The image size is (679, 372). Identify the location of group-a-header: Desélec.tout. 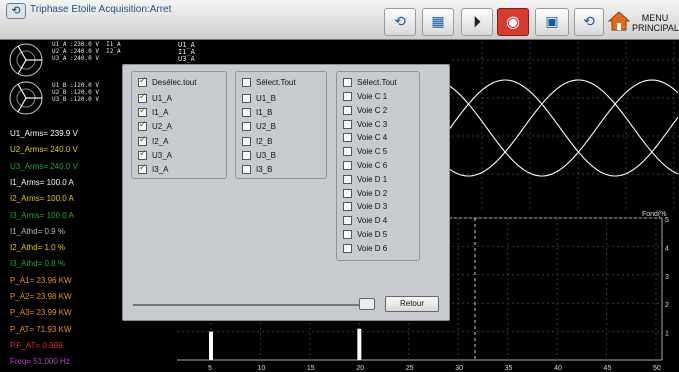
(167, 82).